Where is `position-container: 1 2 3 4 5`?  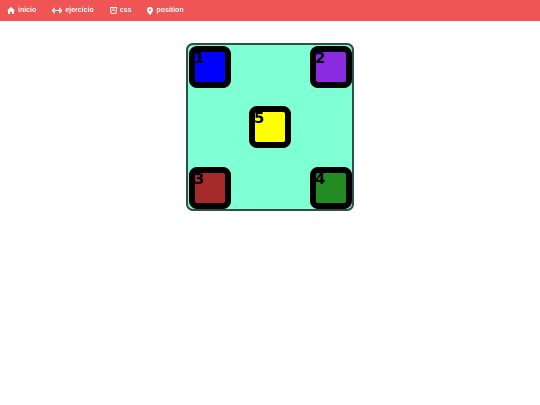 position-container: 1 2 3 4 5 is located at coordinates (270, 127).